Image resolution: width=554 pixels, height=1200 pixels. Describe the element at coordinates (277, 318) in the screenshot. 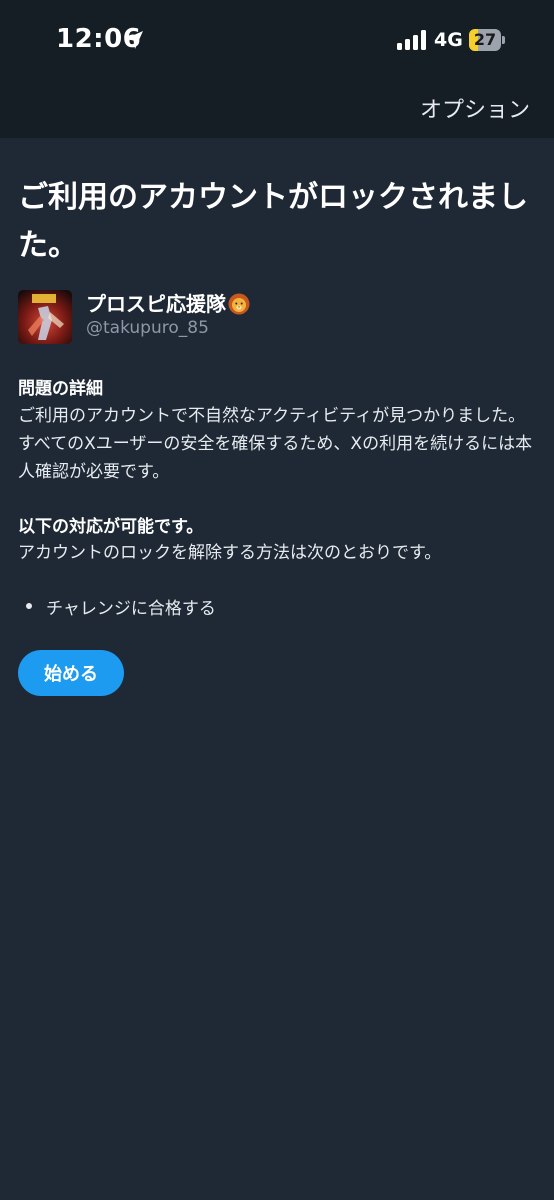

I see `account-card: プロスピ応援隊 @takupuro_85` at that location.